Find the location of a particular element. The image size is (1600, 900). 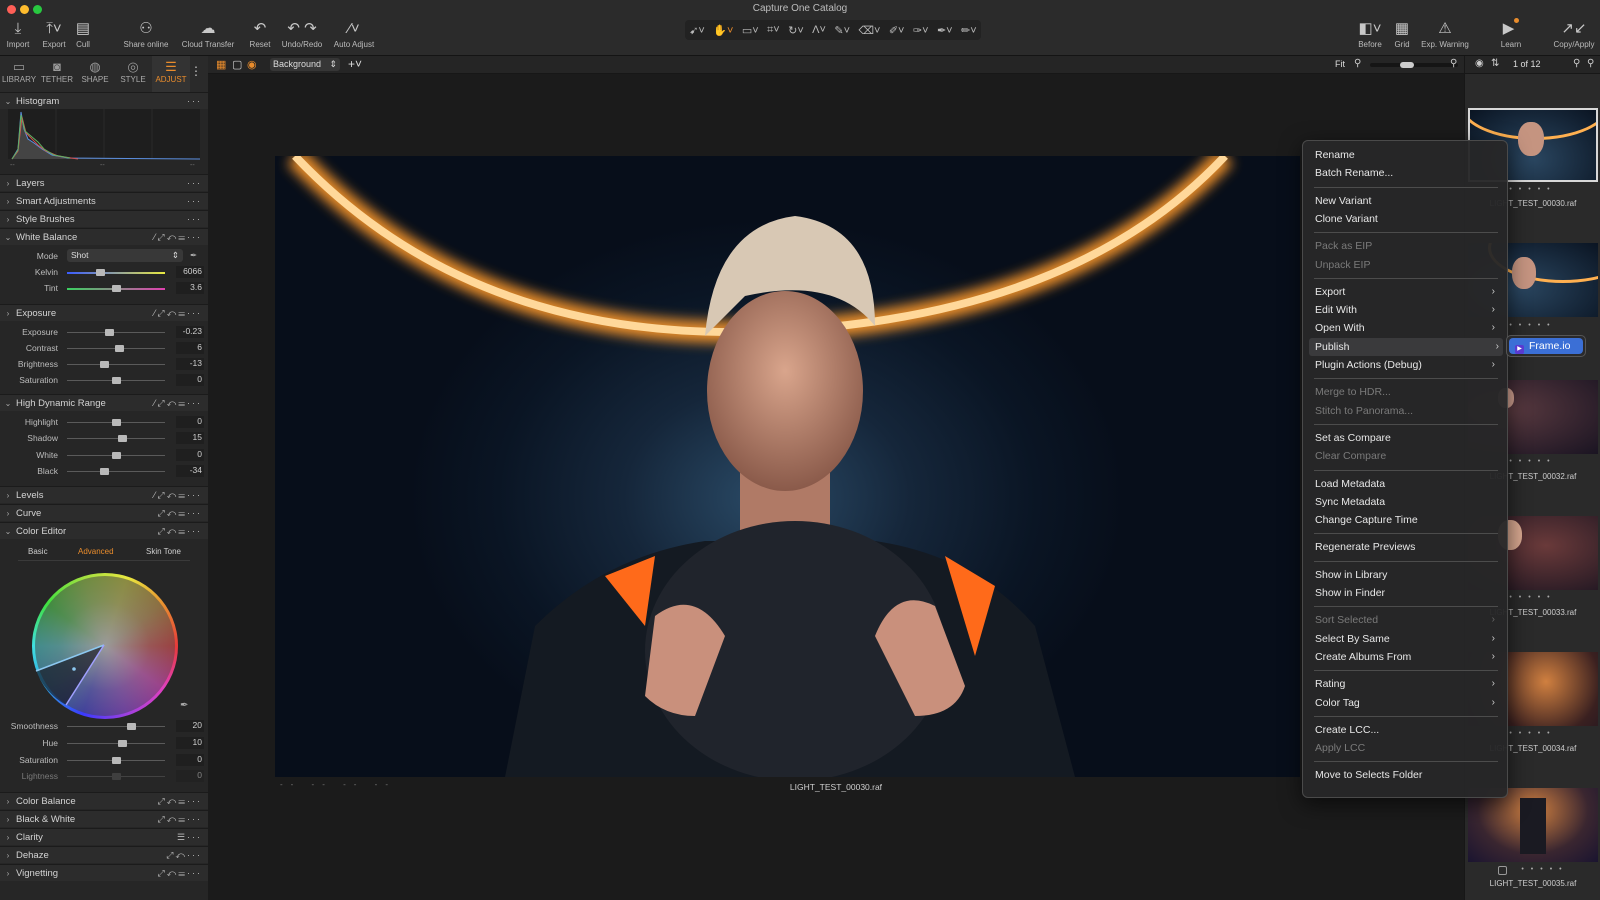

more-tabs-icon: ⋮ is located at coordinates (196, 74).